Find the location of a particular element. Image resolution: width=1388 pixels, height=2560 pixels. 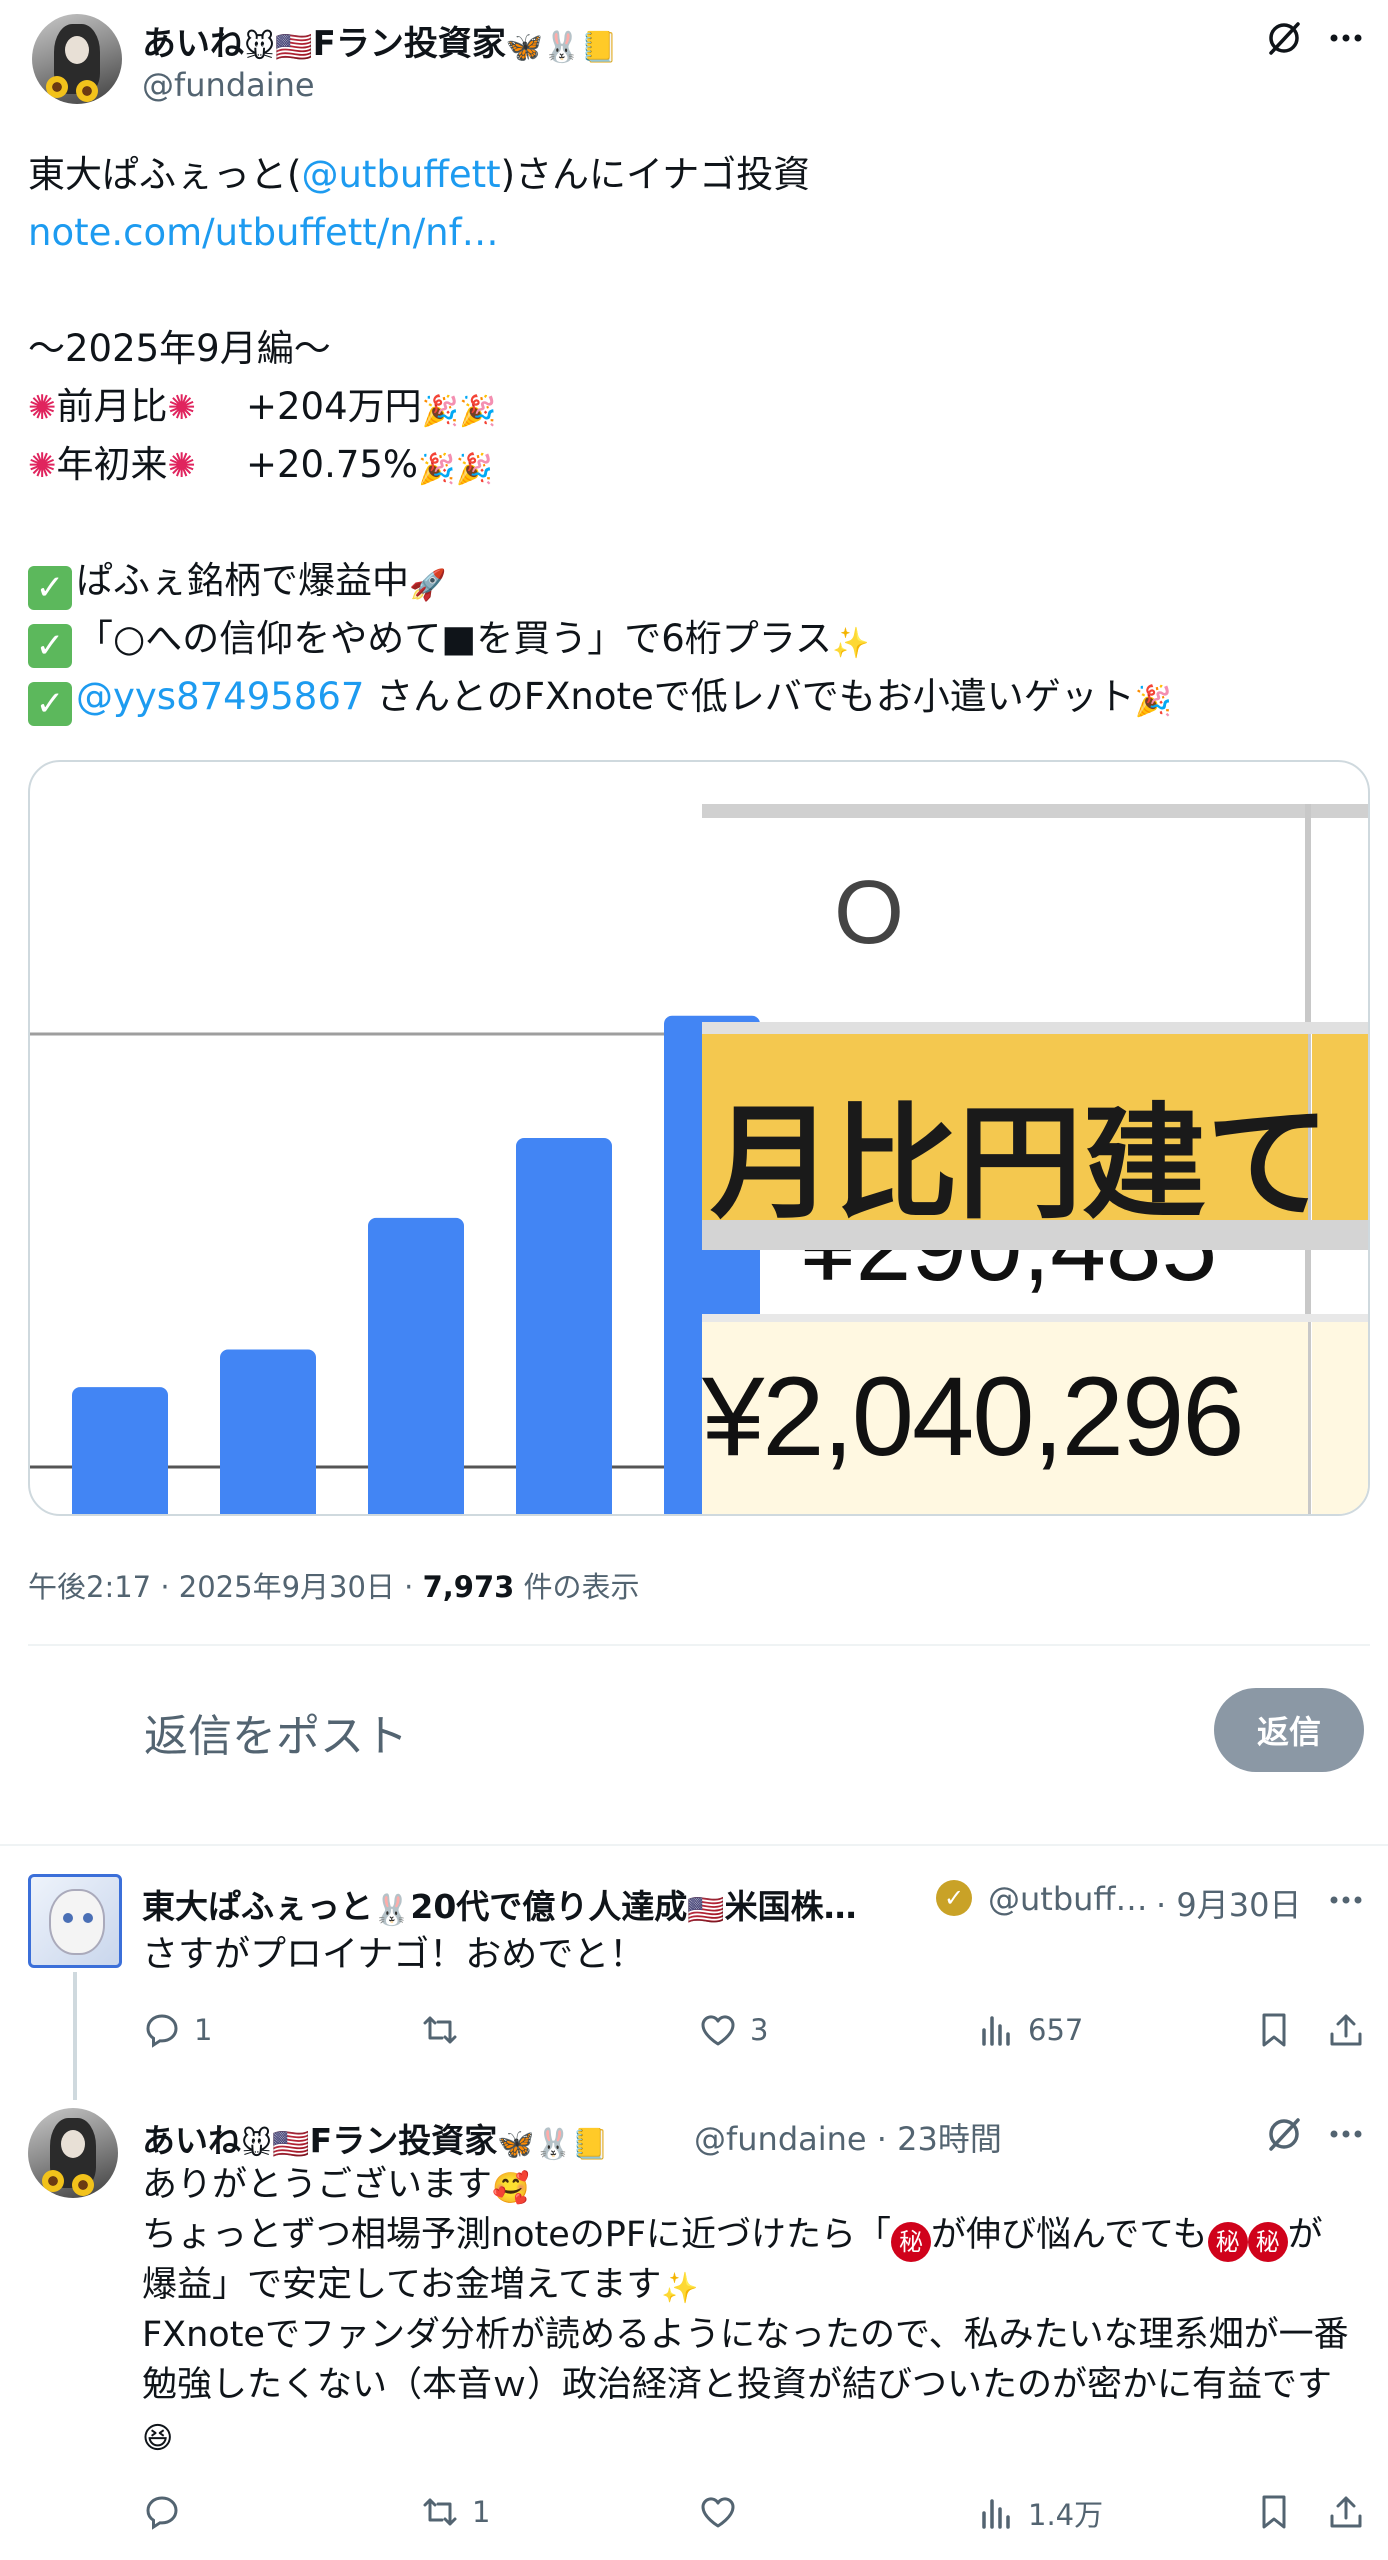

reply-input: 返信をポスト is located at coordinates (276, 1732).